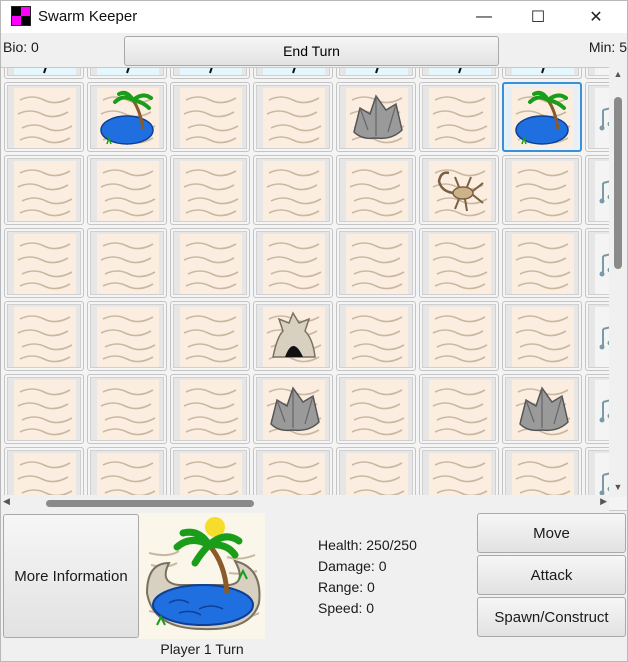  I want to click on damage-stat: Damage: 0, so click(352, 566).